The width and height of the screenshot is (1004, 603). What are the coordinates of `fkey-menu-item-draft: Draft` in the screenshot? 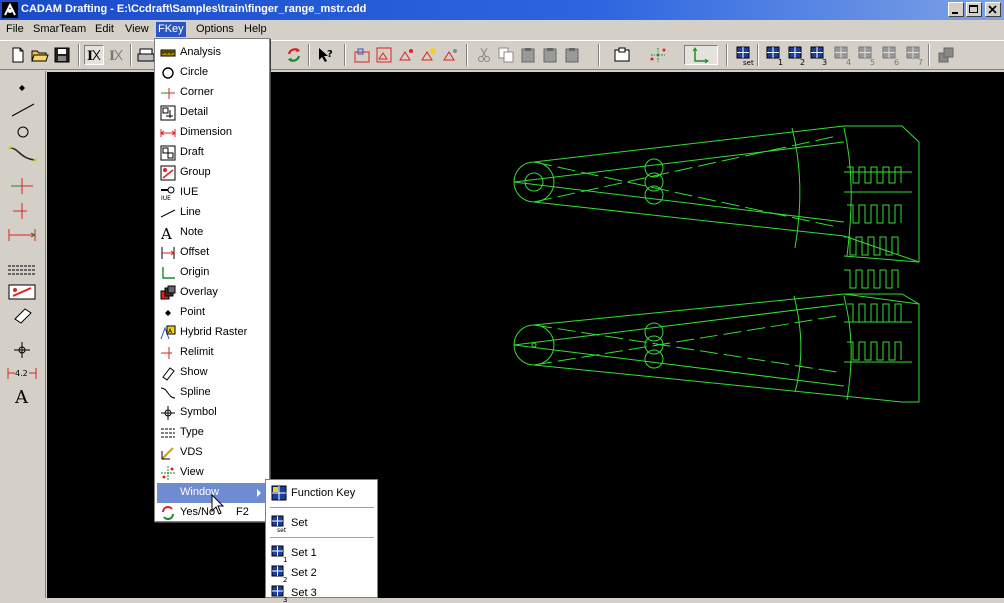 It's located at (212, 153).